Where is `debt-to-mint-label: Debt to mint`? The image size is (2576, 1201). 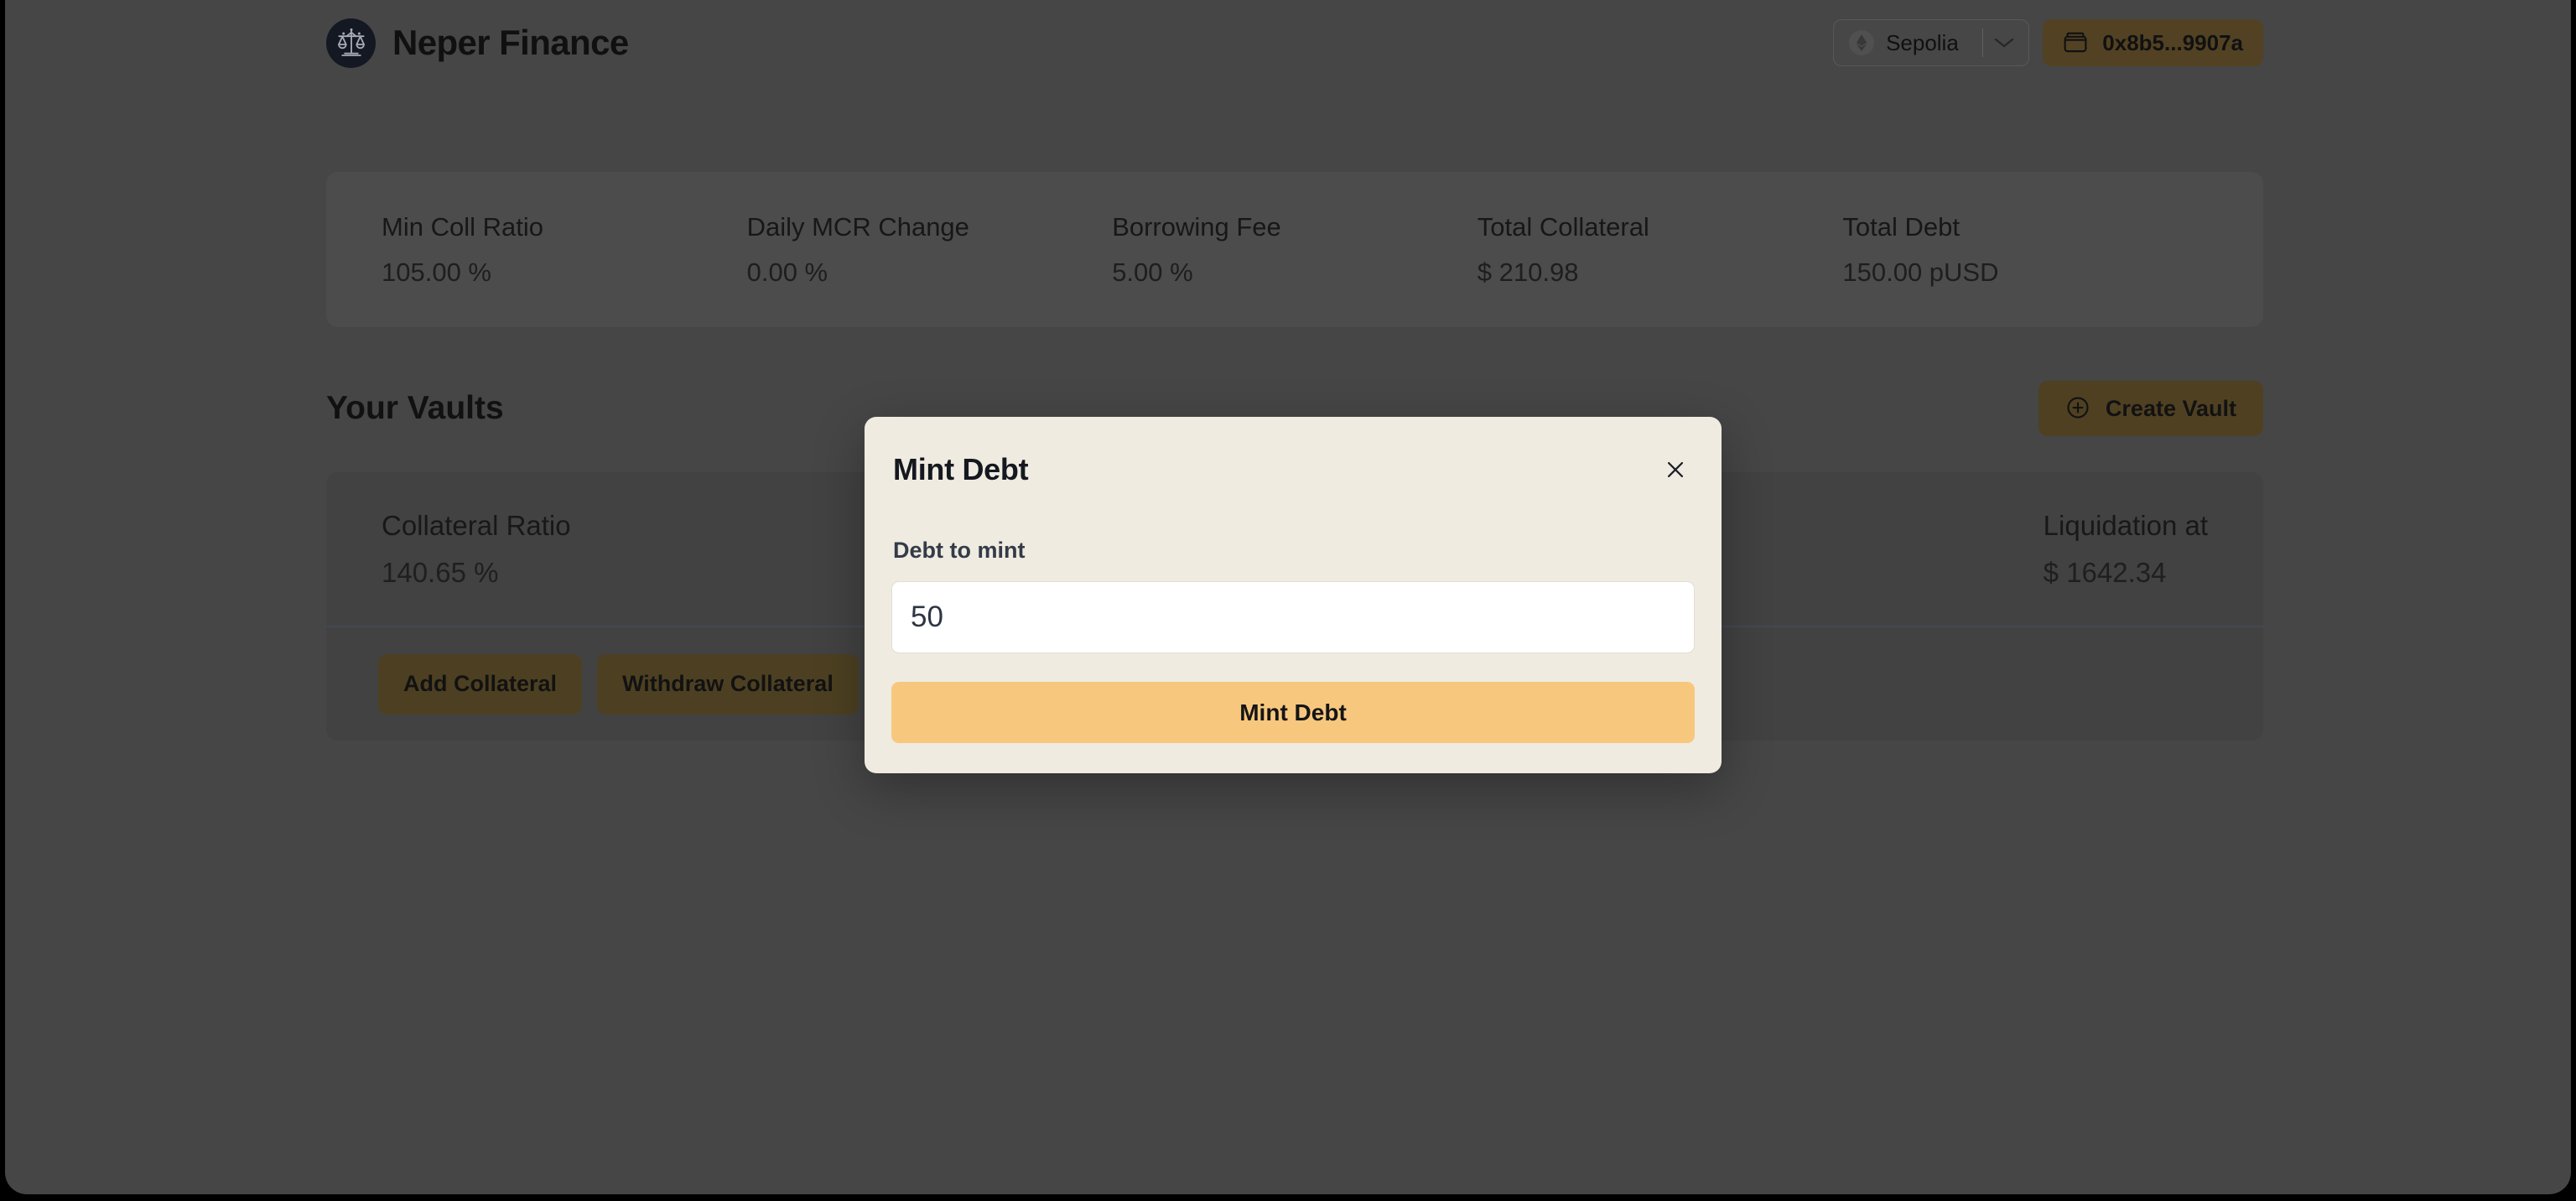 debt-to-mint-label: Debt to mint is located at coordinates (959, 550).